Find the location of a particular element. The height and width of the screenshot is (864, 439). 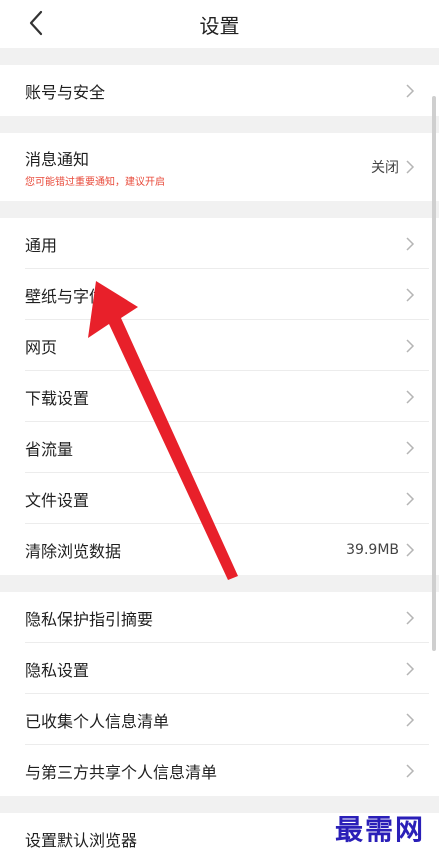

row-label: 与第三方共享个人信息清单 is located at coordinates (121, 772).